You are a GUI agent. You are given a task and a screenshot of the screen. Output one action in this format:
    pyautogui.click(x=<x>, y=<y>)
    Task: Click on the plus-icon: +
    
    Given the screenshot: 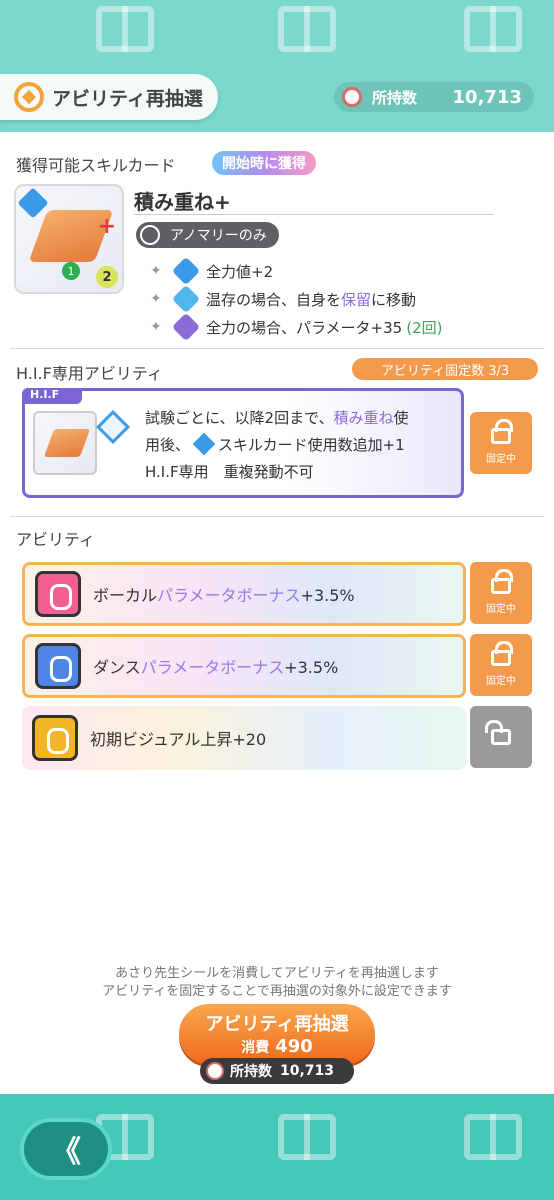 What is the action you would take?
    pyautogui.click(x=106, y=226)
    